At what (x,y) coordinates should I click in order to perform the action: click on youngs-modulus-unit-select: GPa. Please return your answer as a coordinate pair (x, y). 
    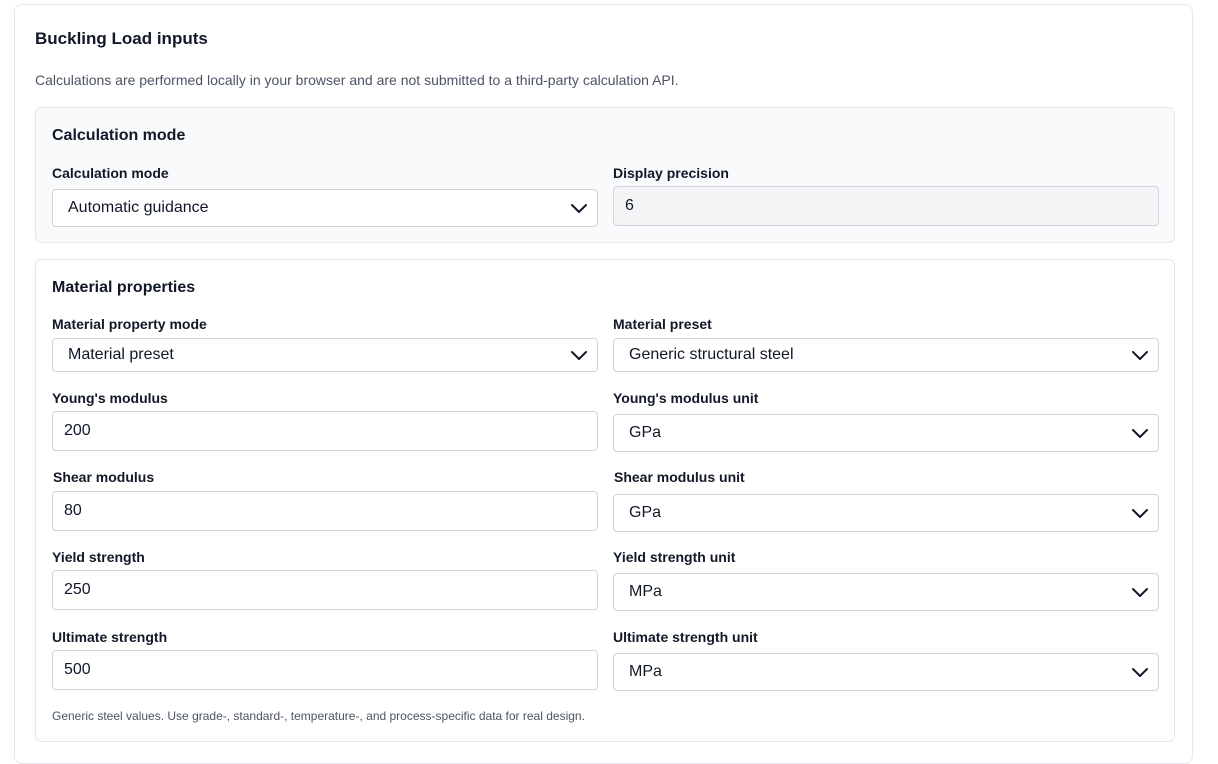
    Looking at the image, I should click on (886, 433).